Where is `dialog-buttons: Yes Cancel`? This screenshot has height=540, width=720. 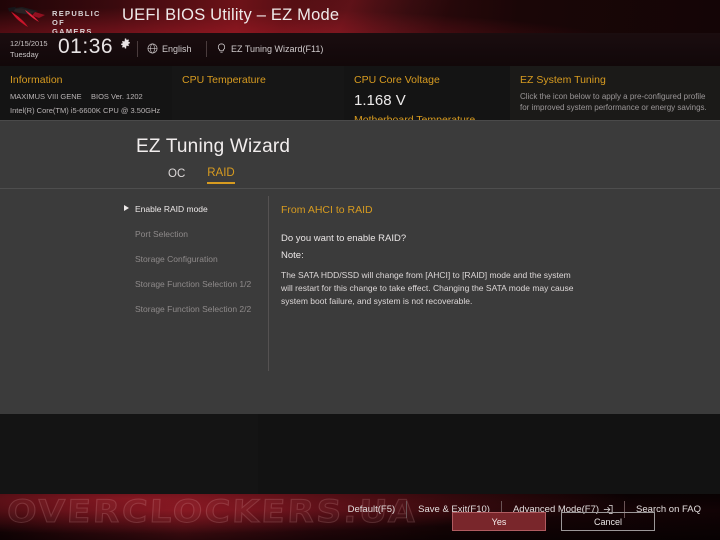
dialog-buttons: Yes Cancel is located at coordinates (553, 521).